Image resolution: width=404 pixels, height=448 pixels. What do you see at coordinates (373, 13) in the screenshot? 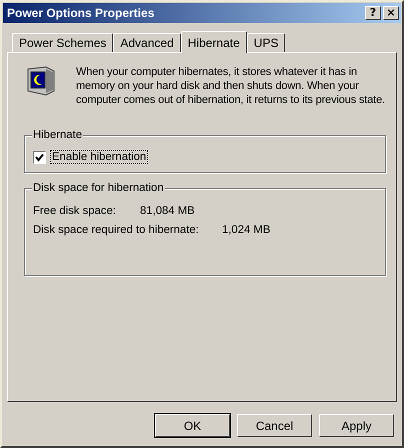
I see `help-button: ?` at bounding box center [373, 13].